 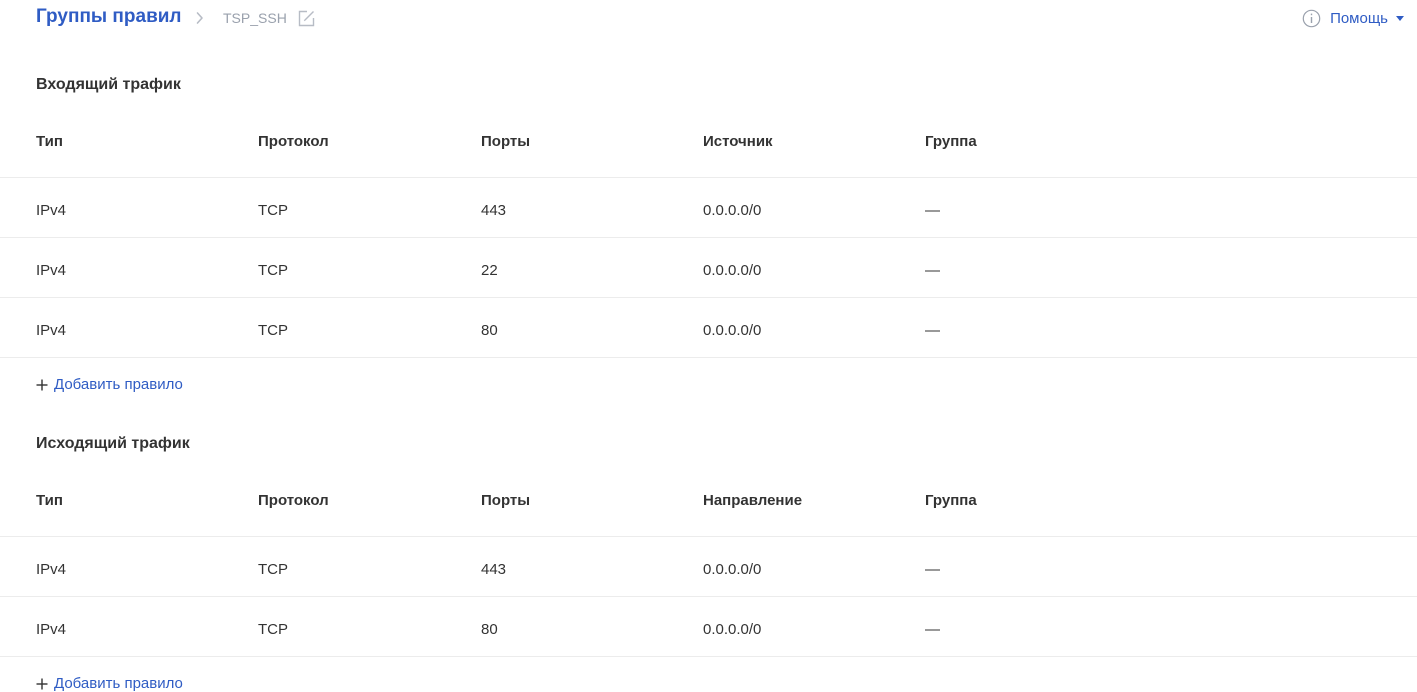 I want to click on help-menu-button: Помощь, so click(x=1353, y=18).